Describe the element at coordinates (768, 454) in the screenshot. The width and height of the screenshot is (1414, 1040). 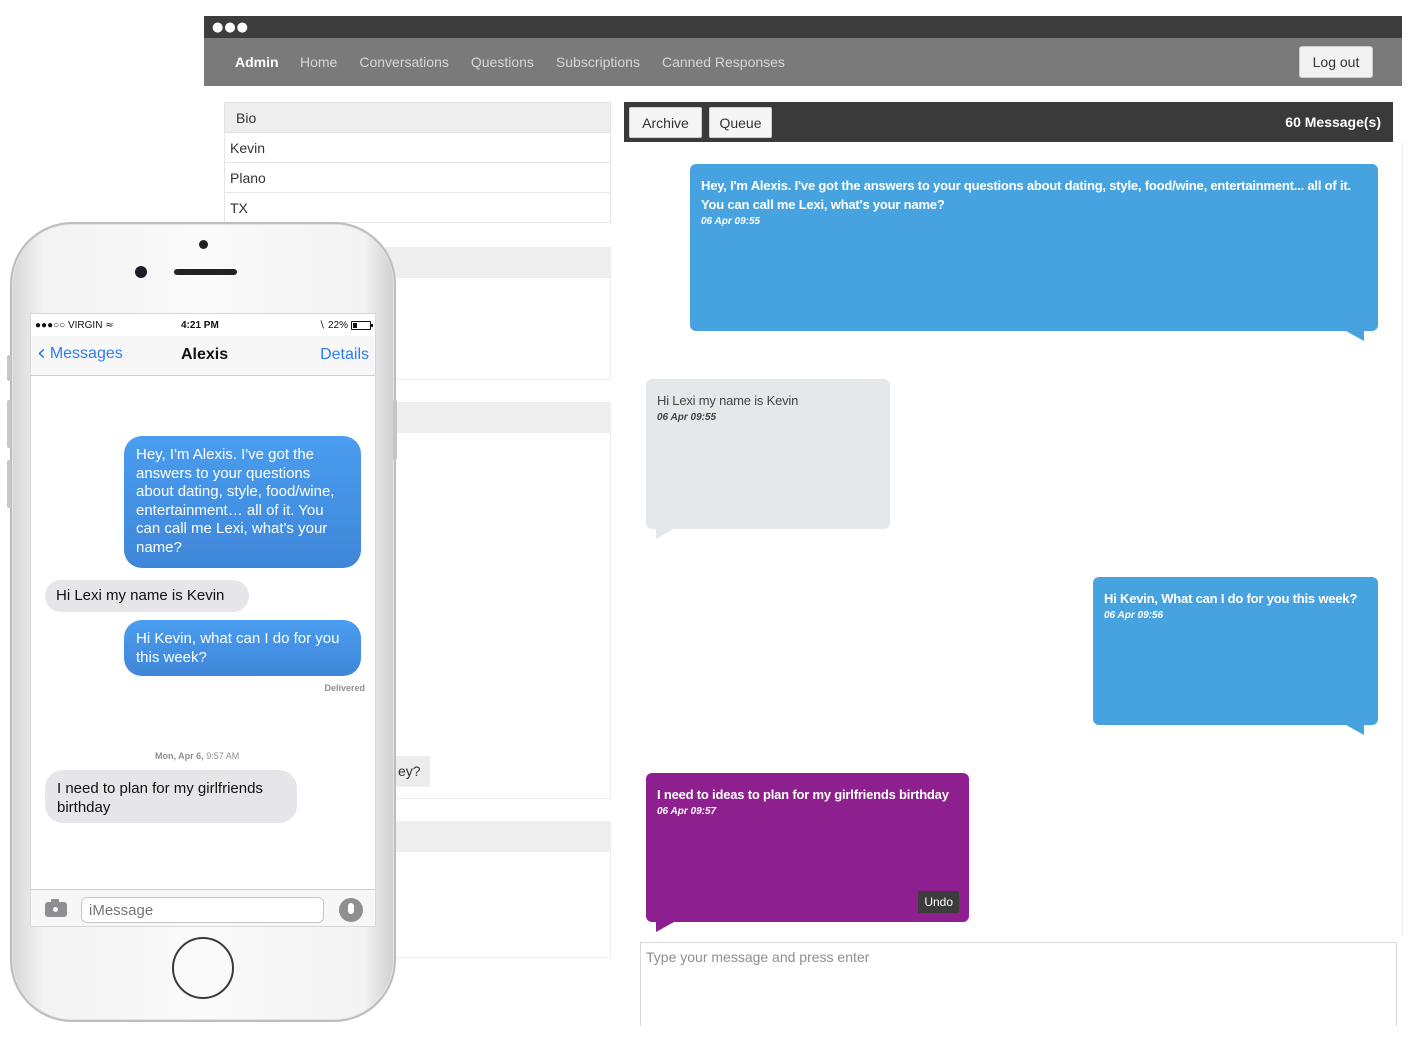
I see `chat-message-incoming: Hi Lexi my name is Kevin 06 Apr 09:55` at that location.